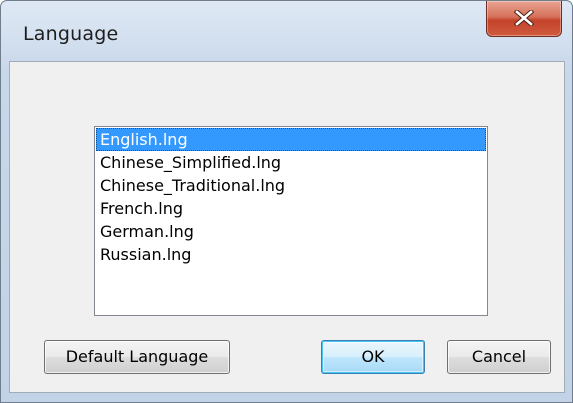  Describe the element at coordinates (71, 34) in the screenshot. I see `window-title: Language` at that location.